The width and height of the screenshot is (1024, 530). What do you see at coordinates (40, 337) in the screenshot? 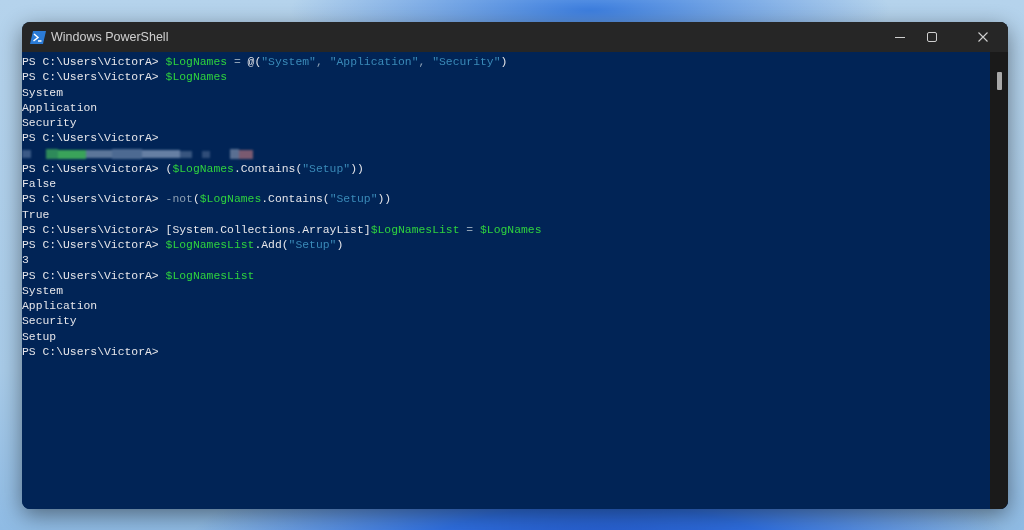
I see `output-line: Setup` at bounding box center [40, 337].